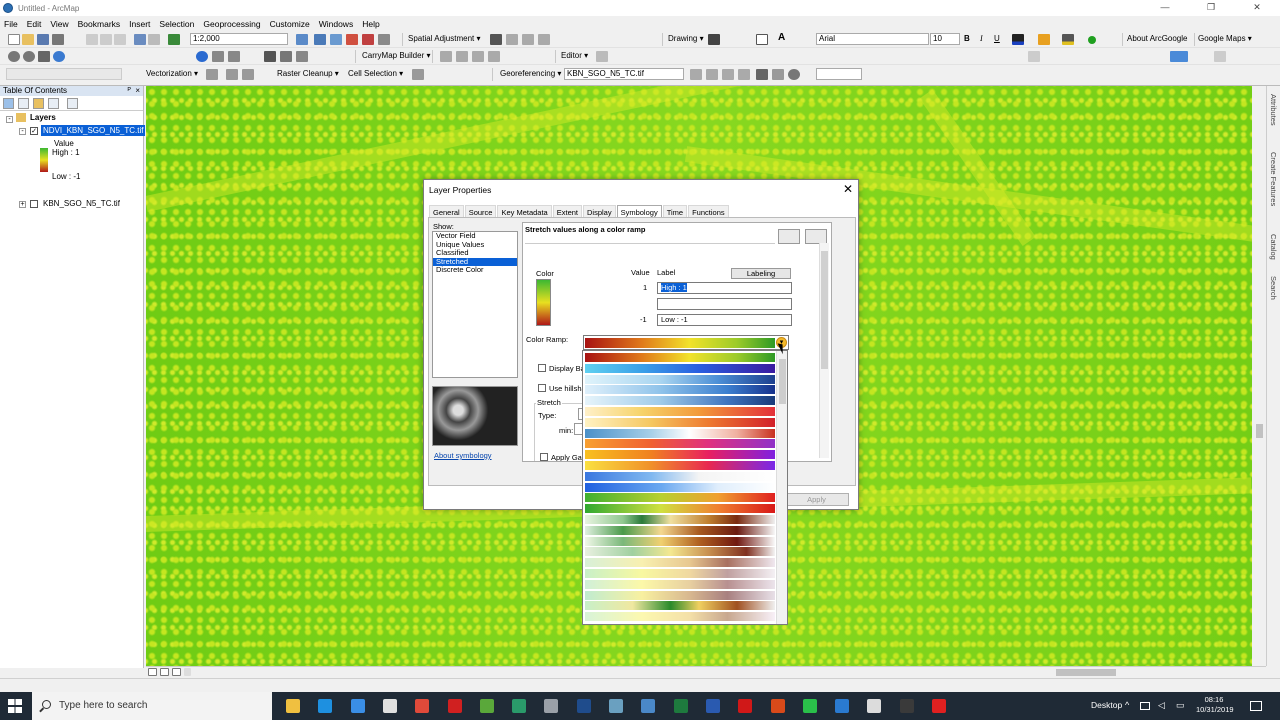 Image resolution: width=1280 pixels, height=720 pixels. I want to click on excel-icon, so click(680, 706).